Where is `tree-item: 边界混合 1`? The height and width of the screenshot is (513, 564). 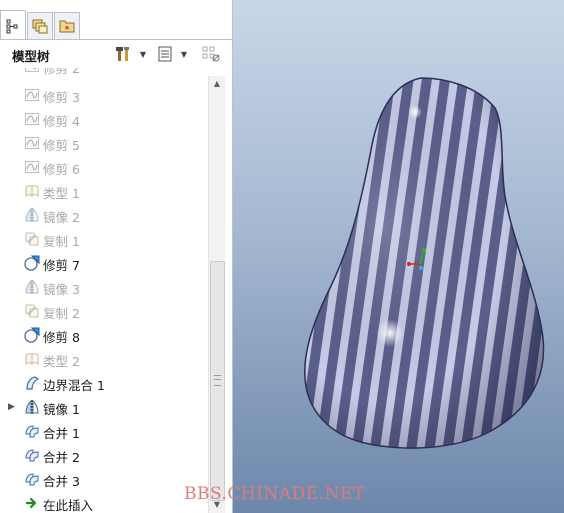
tree-item: 边界混合 1 is located at coordinates (104, 383).